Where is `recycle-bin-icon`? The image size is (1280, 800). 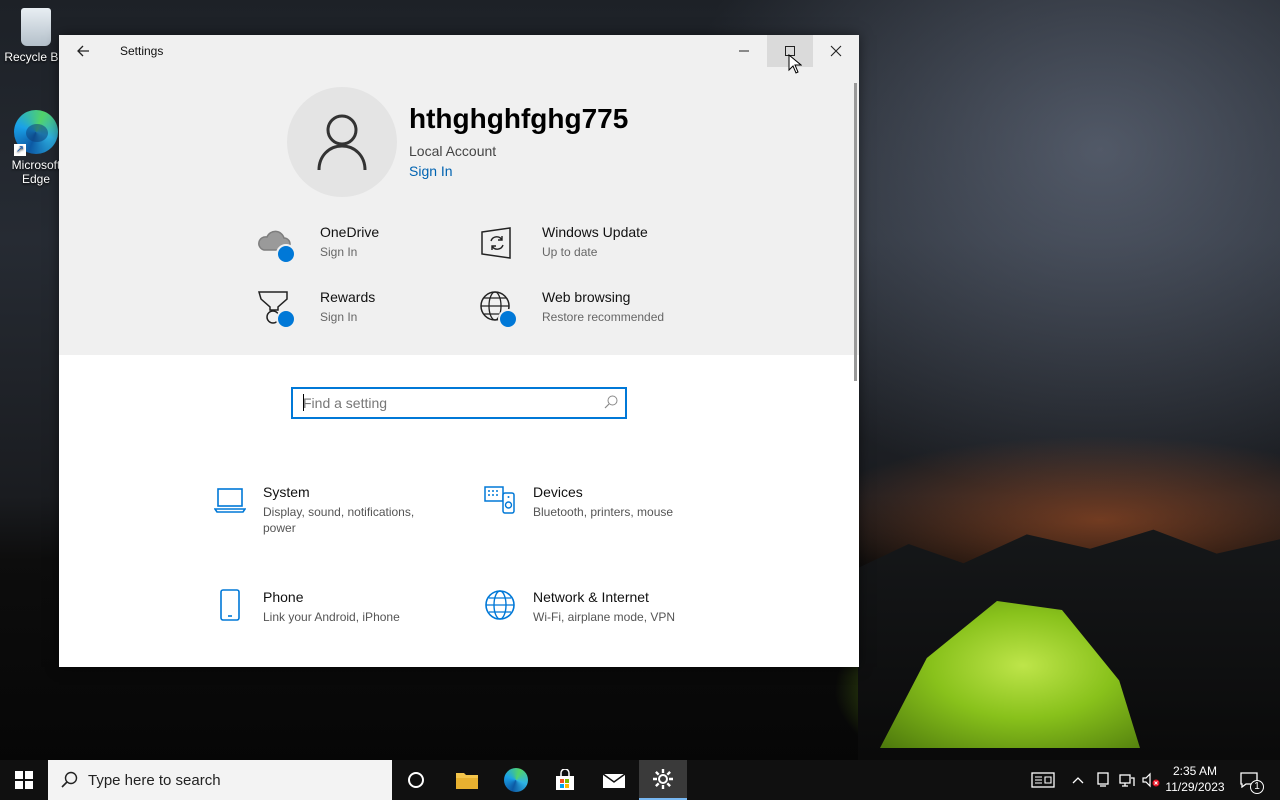
recycle-bin-icon is located at coordinates (36, 27).